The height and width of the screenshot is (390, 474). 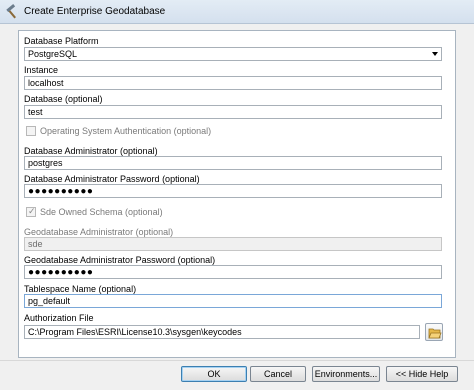 I want to click on instance-value: localhost, so click(x=46, y=83).